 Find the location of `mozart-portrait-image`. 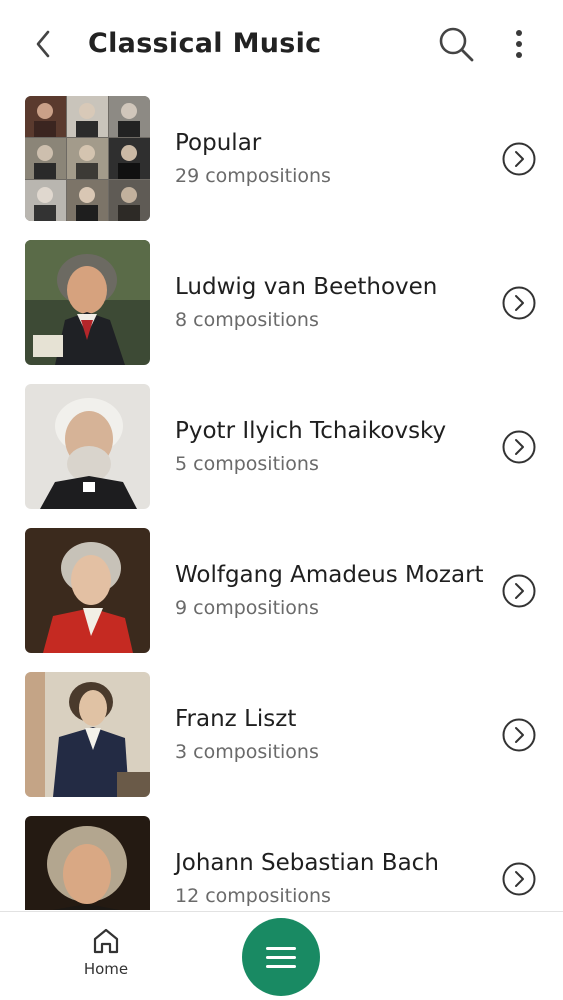

mozart-portrait-image is located at coordinates (87, 590).